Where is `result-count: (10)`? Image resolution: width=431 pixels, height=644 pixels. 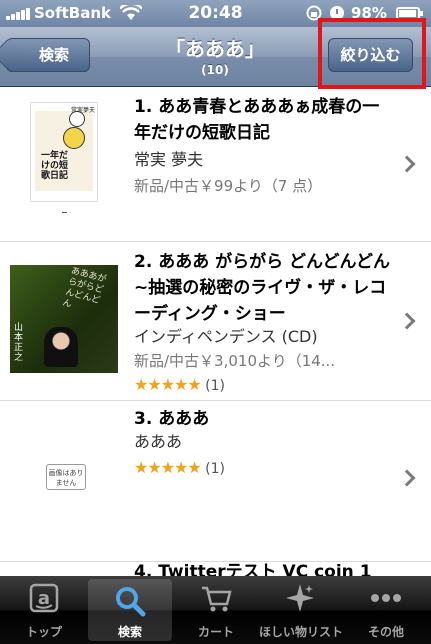
result-count: (10) is located at coordinates (215, 70).